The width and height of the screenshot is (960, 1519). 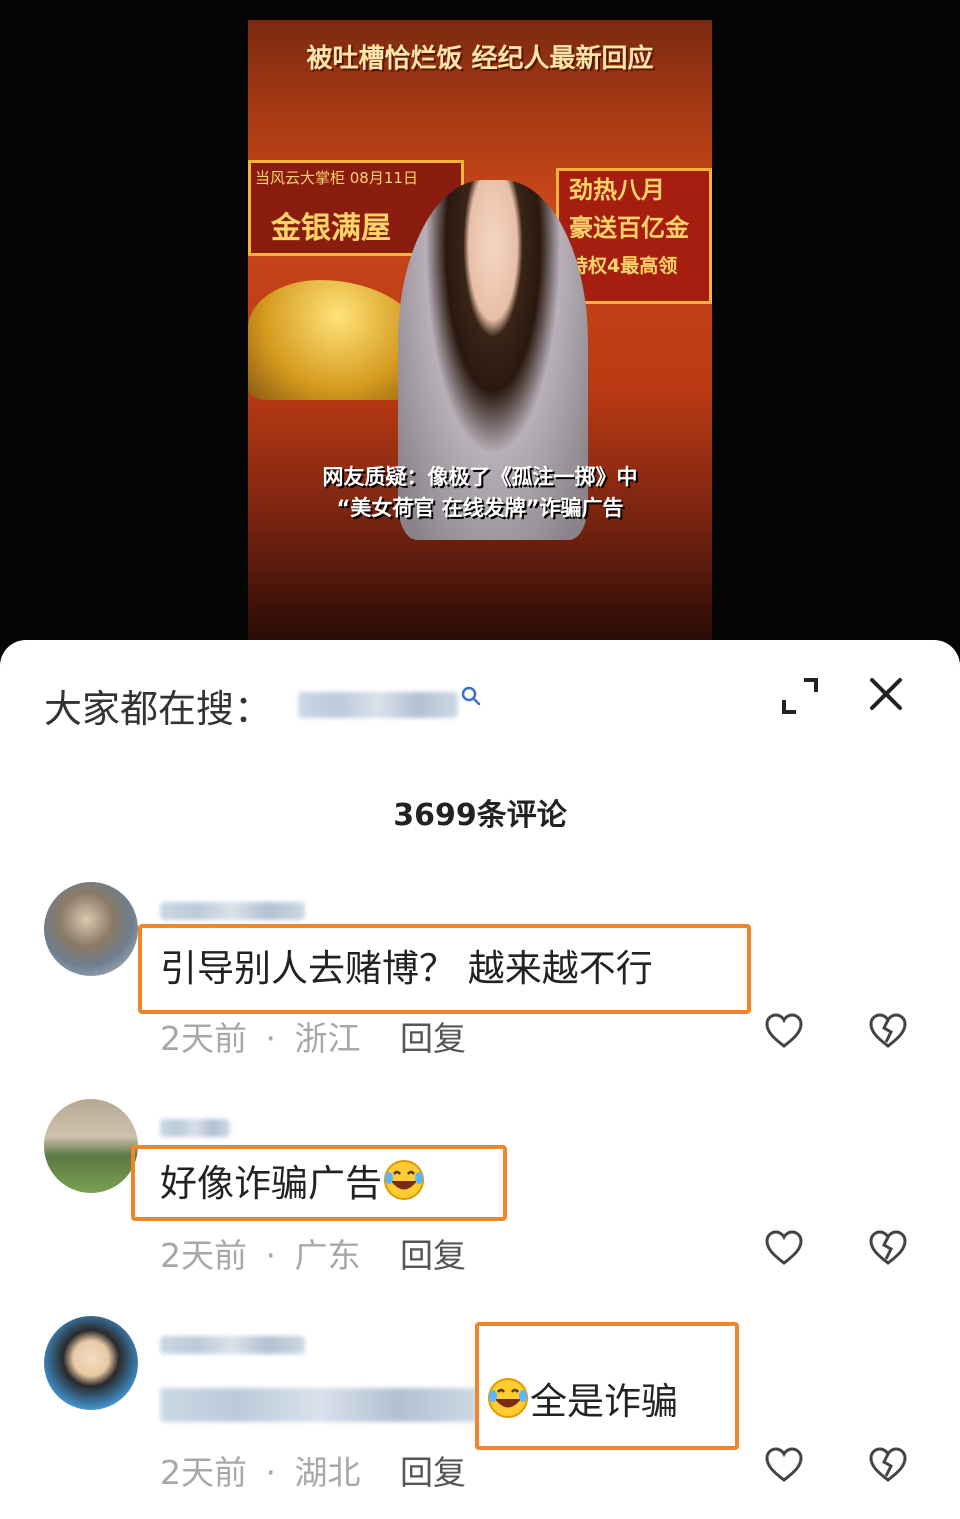 I want to click on video-title: 被吐槽恰烂饭 经纪人最新回应, so click(x=480, y=59).